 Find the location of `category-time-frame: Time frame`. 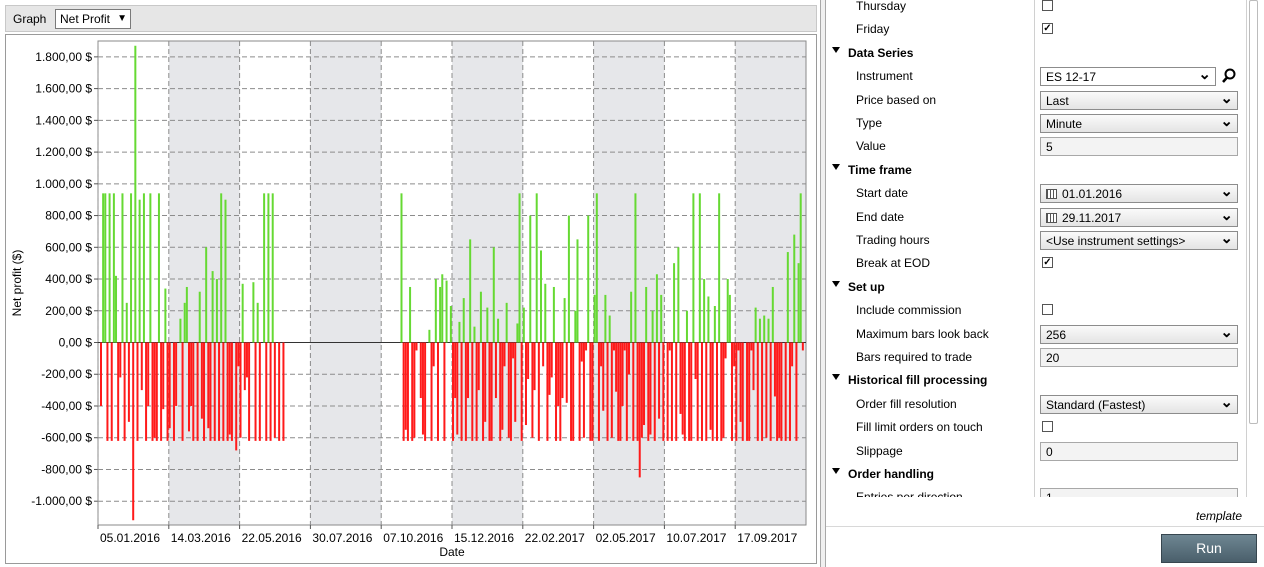

category-time-frame: Time frame is located at coordinates (1036, 170).